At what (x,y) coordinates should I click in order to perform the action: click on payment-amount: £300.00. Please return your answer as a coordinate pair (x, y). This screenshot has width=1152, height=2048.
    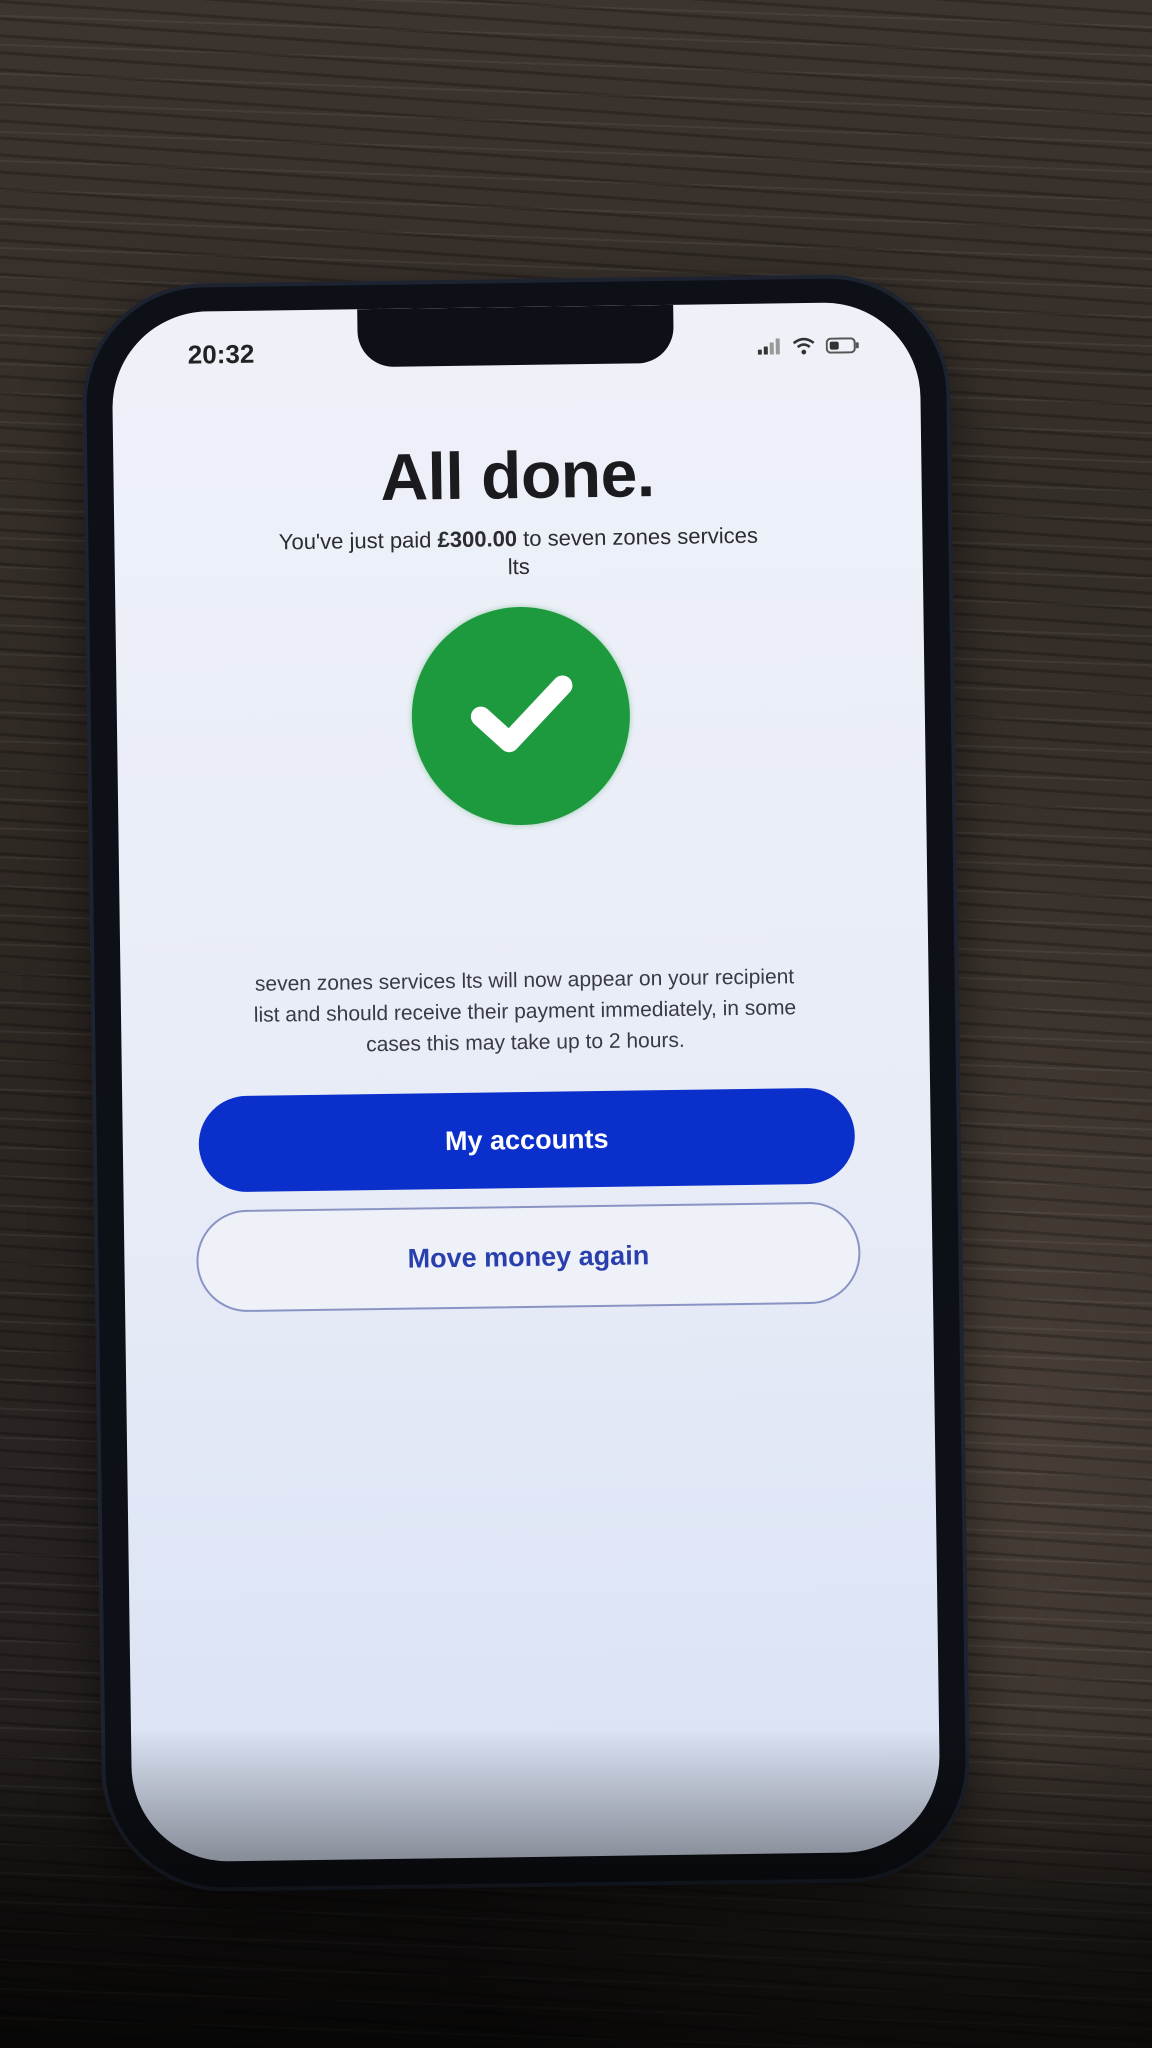
    Looking at the image, I should click on (477, 539).